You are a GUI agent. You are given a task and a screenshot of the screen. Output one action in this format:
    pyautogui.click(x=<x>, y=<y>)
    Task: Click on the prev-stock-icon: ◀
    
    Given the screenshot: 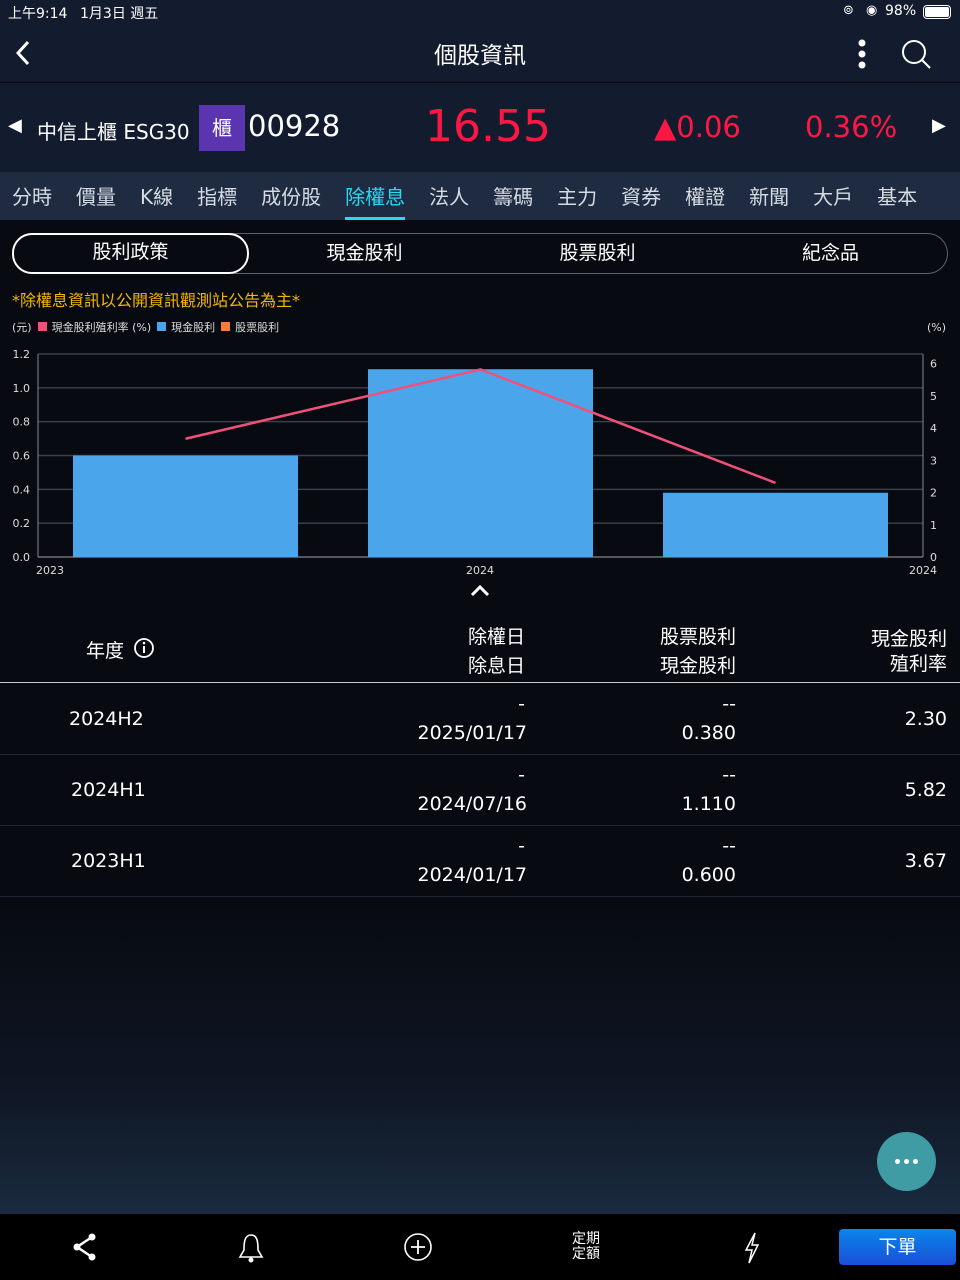 What is the action you would take?
    pyautogui.click(x=15, y=125)
    